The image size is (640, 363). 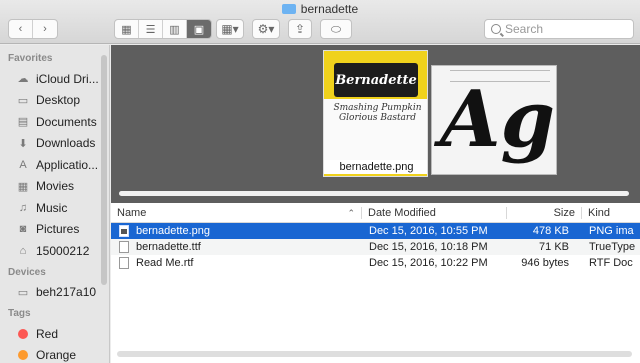 What do you see at coordinates (559, 29) in the screenshot?
I see `search-field: Search` at bounding box center [559, 29].